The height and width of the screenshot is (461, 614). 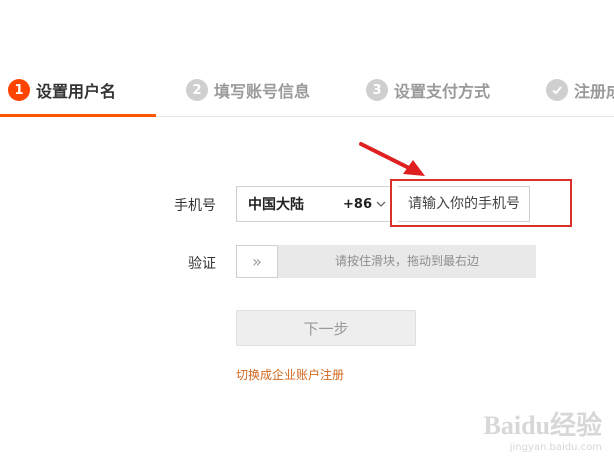 What do you see at coordinates (262, 91) in the screenshot?
I see `step-label: 填写账号信息` at bounding box center [262, 91].